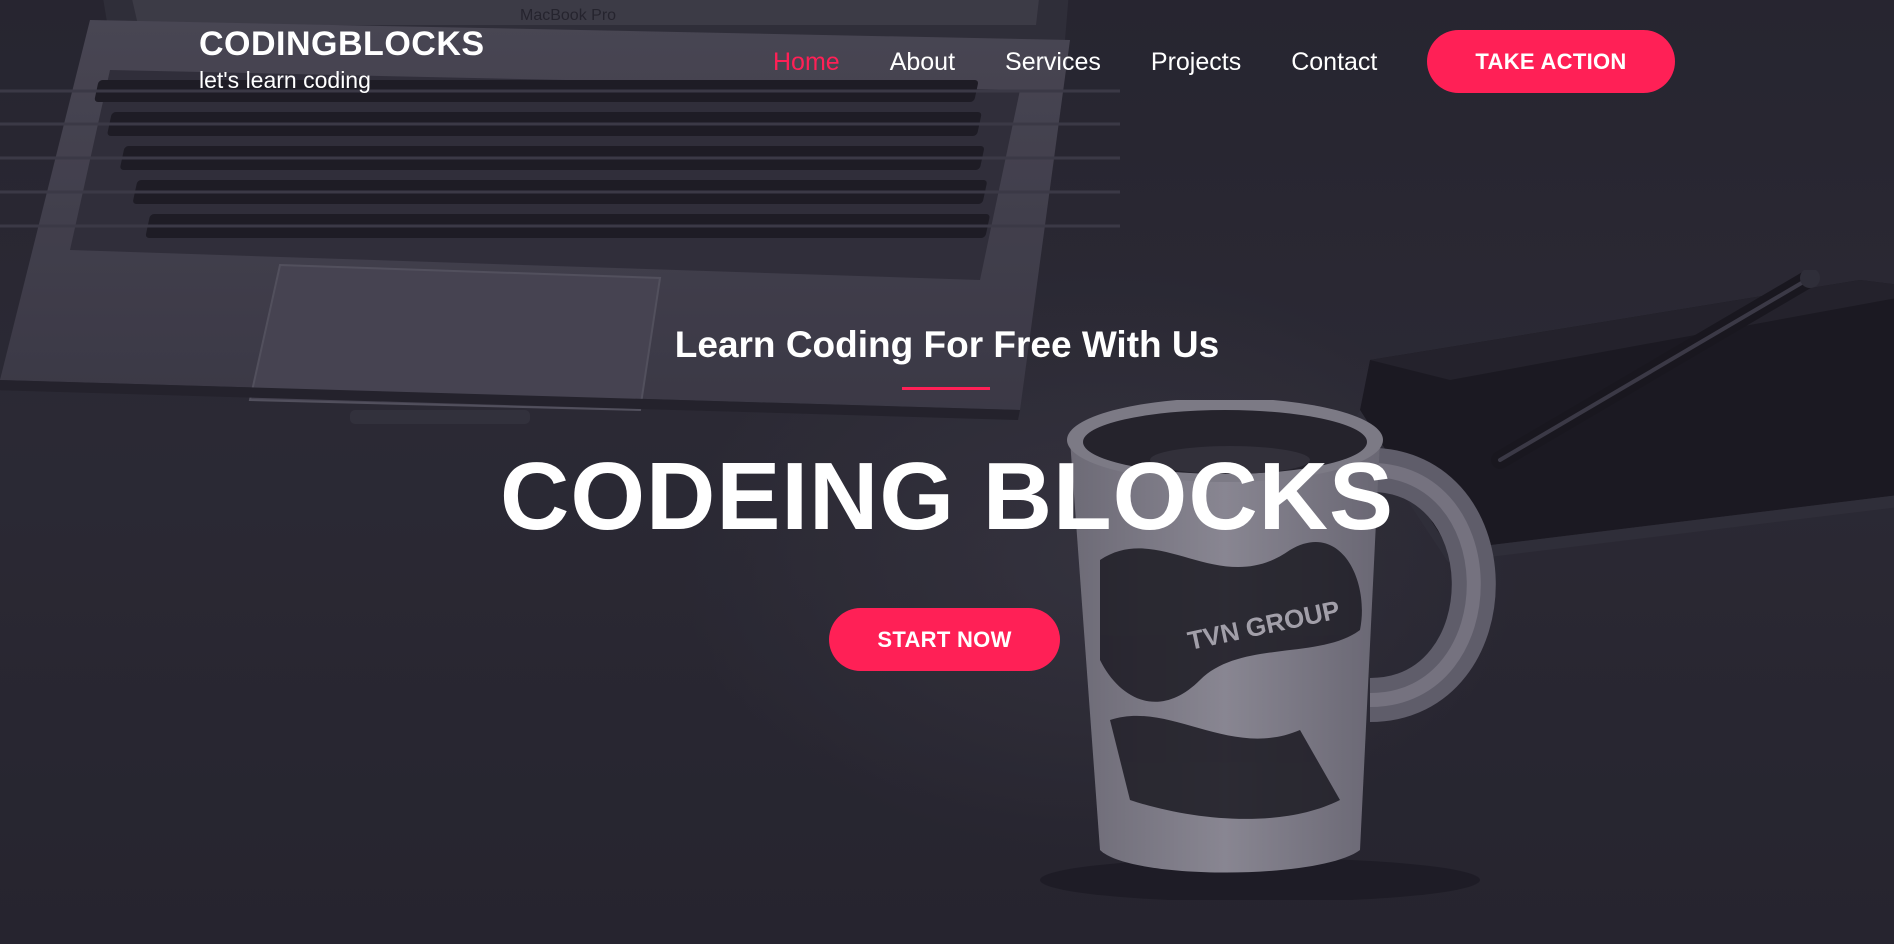  What do you see at coordinates (947, 496) in the screenshot?
I see `hero-title: CODEING BLOCKS` at bounding box center [947, 496].